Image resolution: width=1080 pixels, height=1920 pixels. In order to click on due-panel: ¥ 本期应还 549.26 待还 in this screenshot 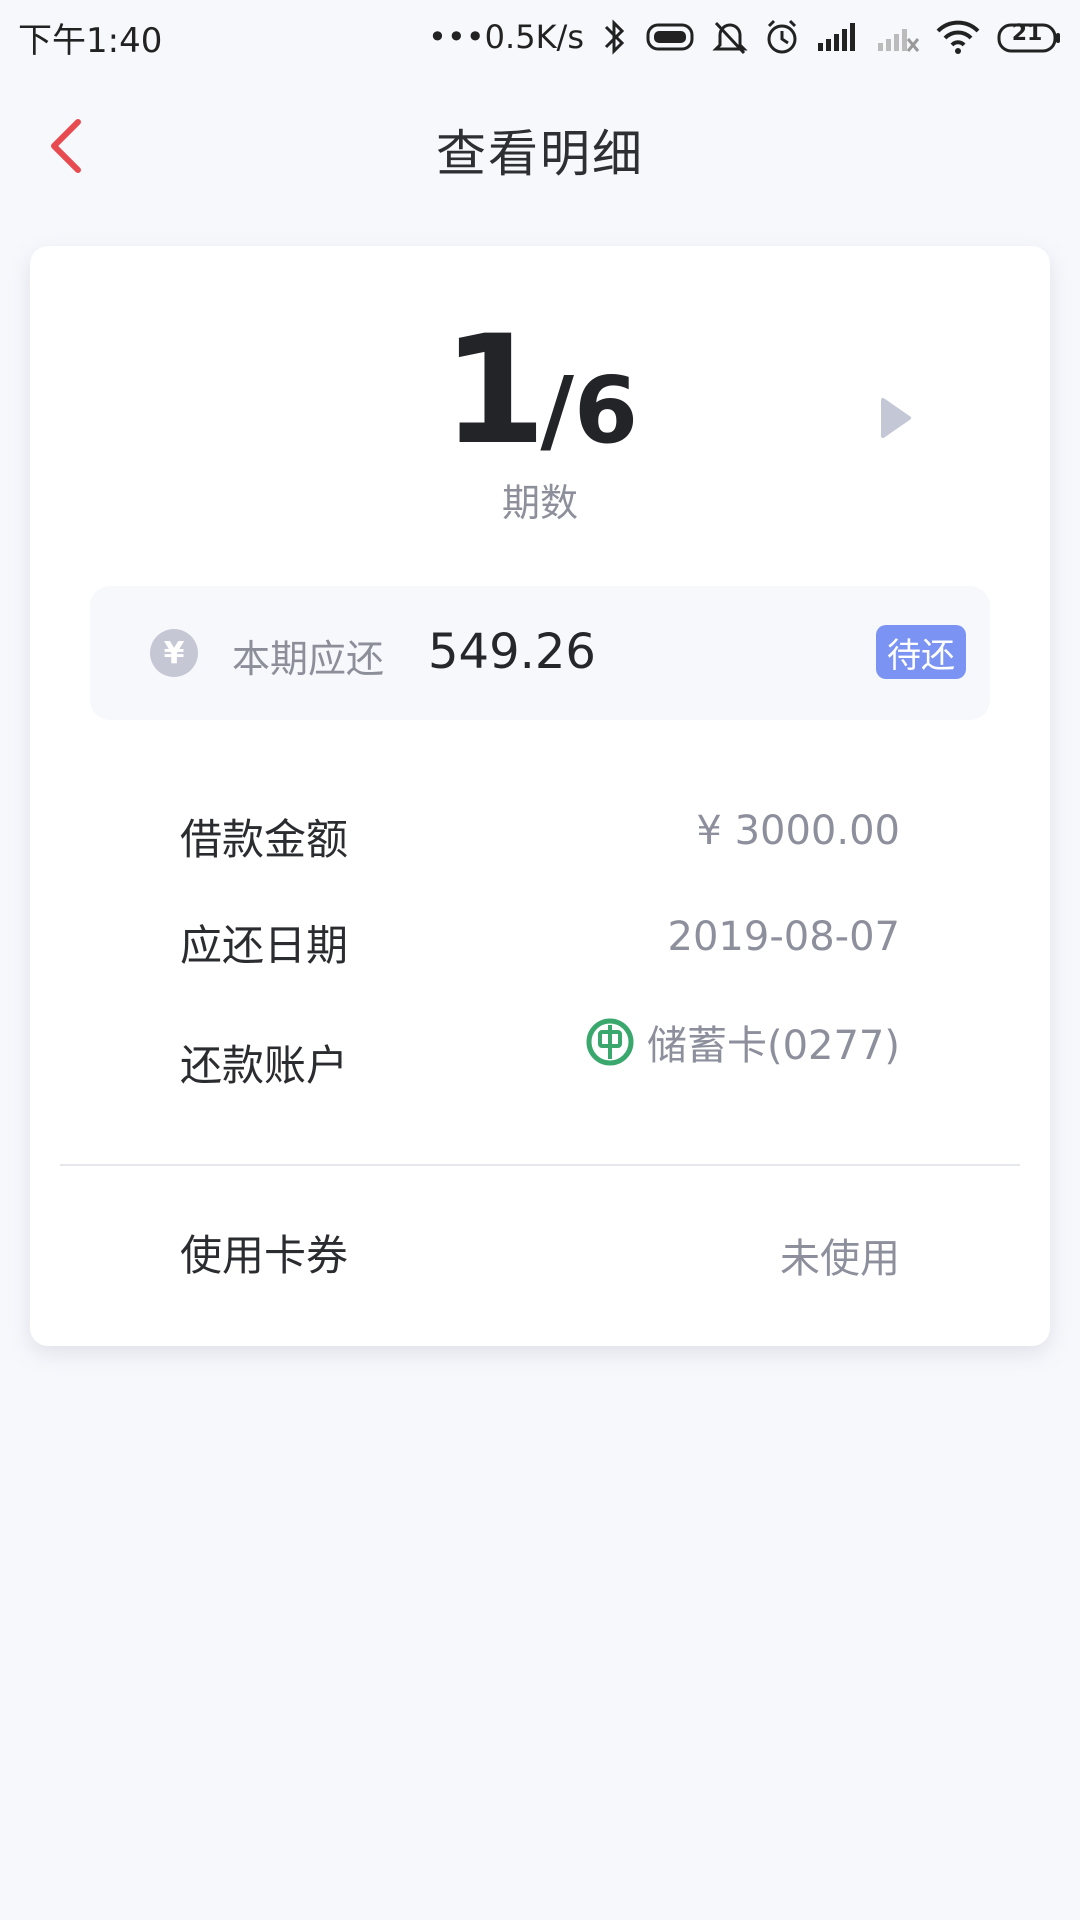, I will do `click(540, 653)`.